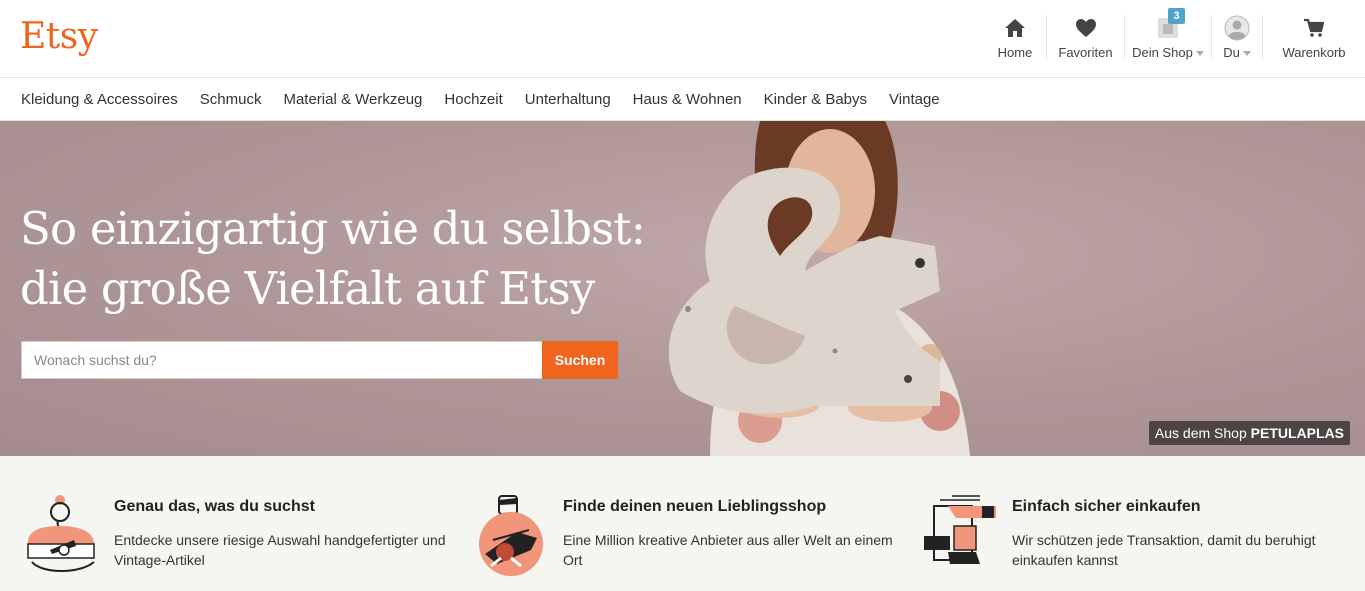  What do you see at coordinates (815, 99) in the screenshot?
I see `category-kids: Kinder & Babys` at bounding box center [815, 99].